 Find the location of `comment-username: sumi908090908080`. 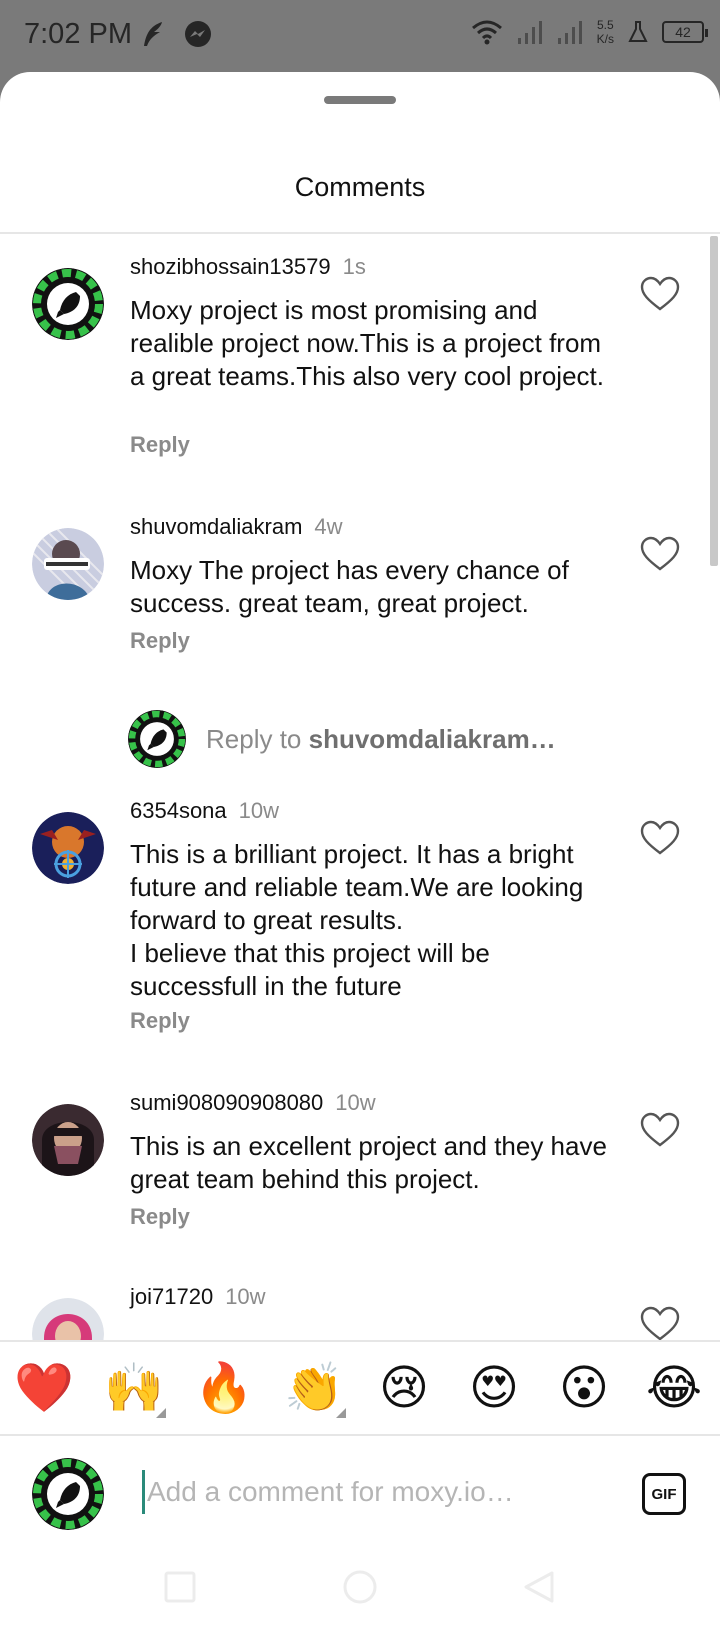

comment-username: sumi908090908080 is located at coordinates (226, 1102).